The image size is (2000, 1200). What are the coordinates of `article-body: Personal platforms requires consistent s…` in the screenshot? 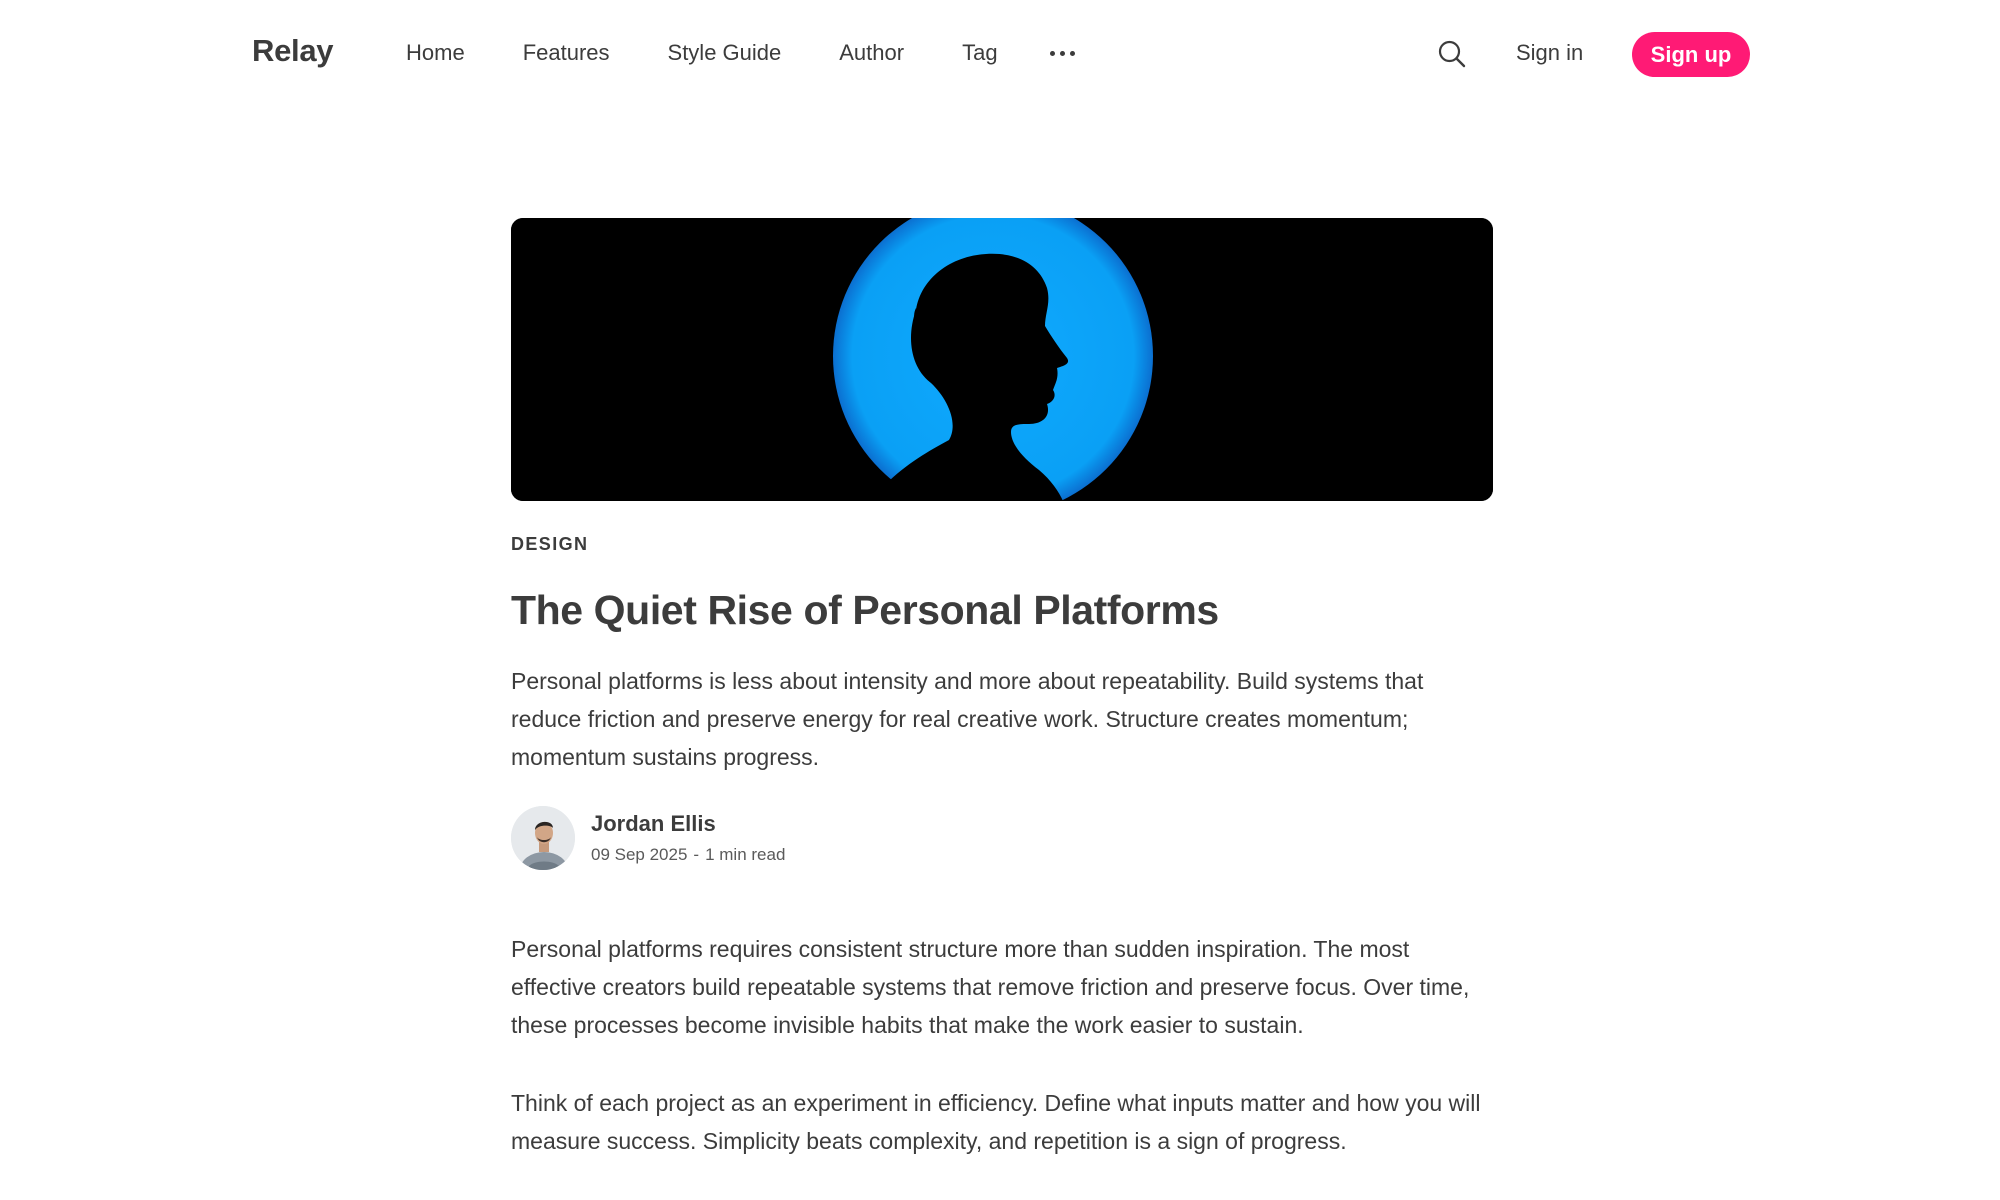 It's located at (1002, 1045).